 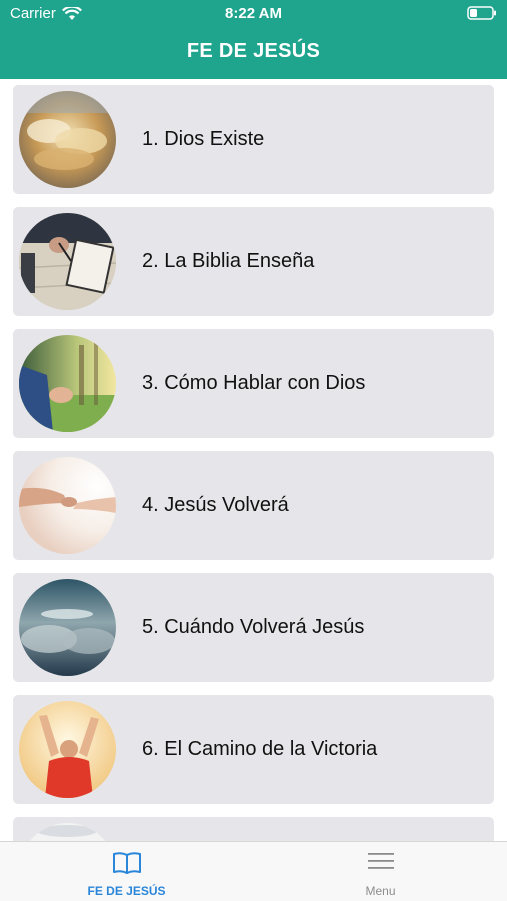 I want to click on tab-label: FE DE JESÚS, so click(x=126, y=891).